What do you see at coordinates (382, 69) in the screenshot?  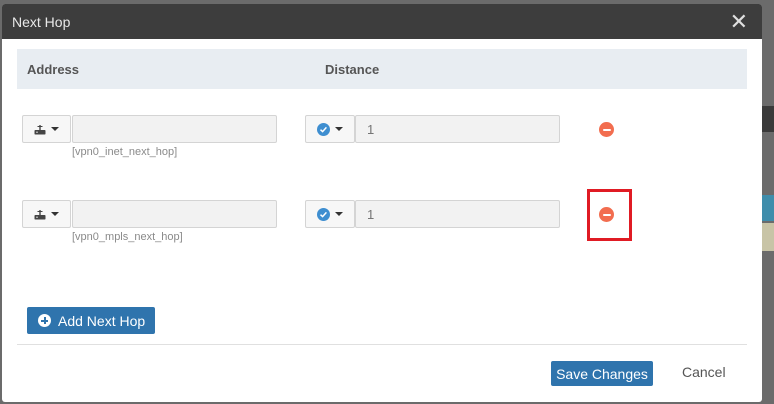 I see `table-header: Address Distance` at bounding box center [382, 69].